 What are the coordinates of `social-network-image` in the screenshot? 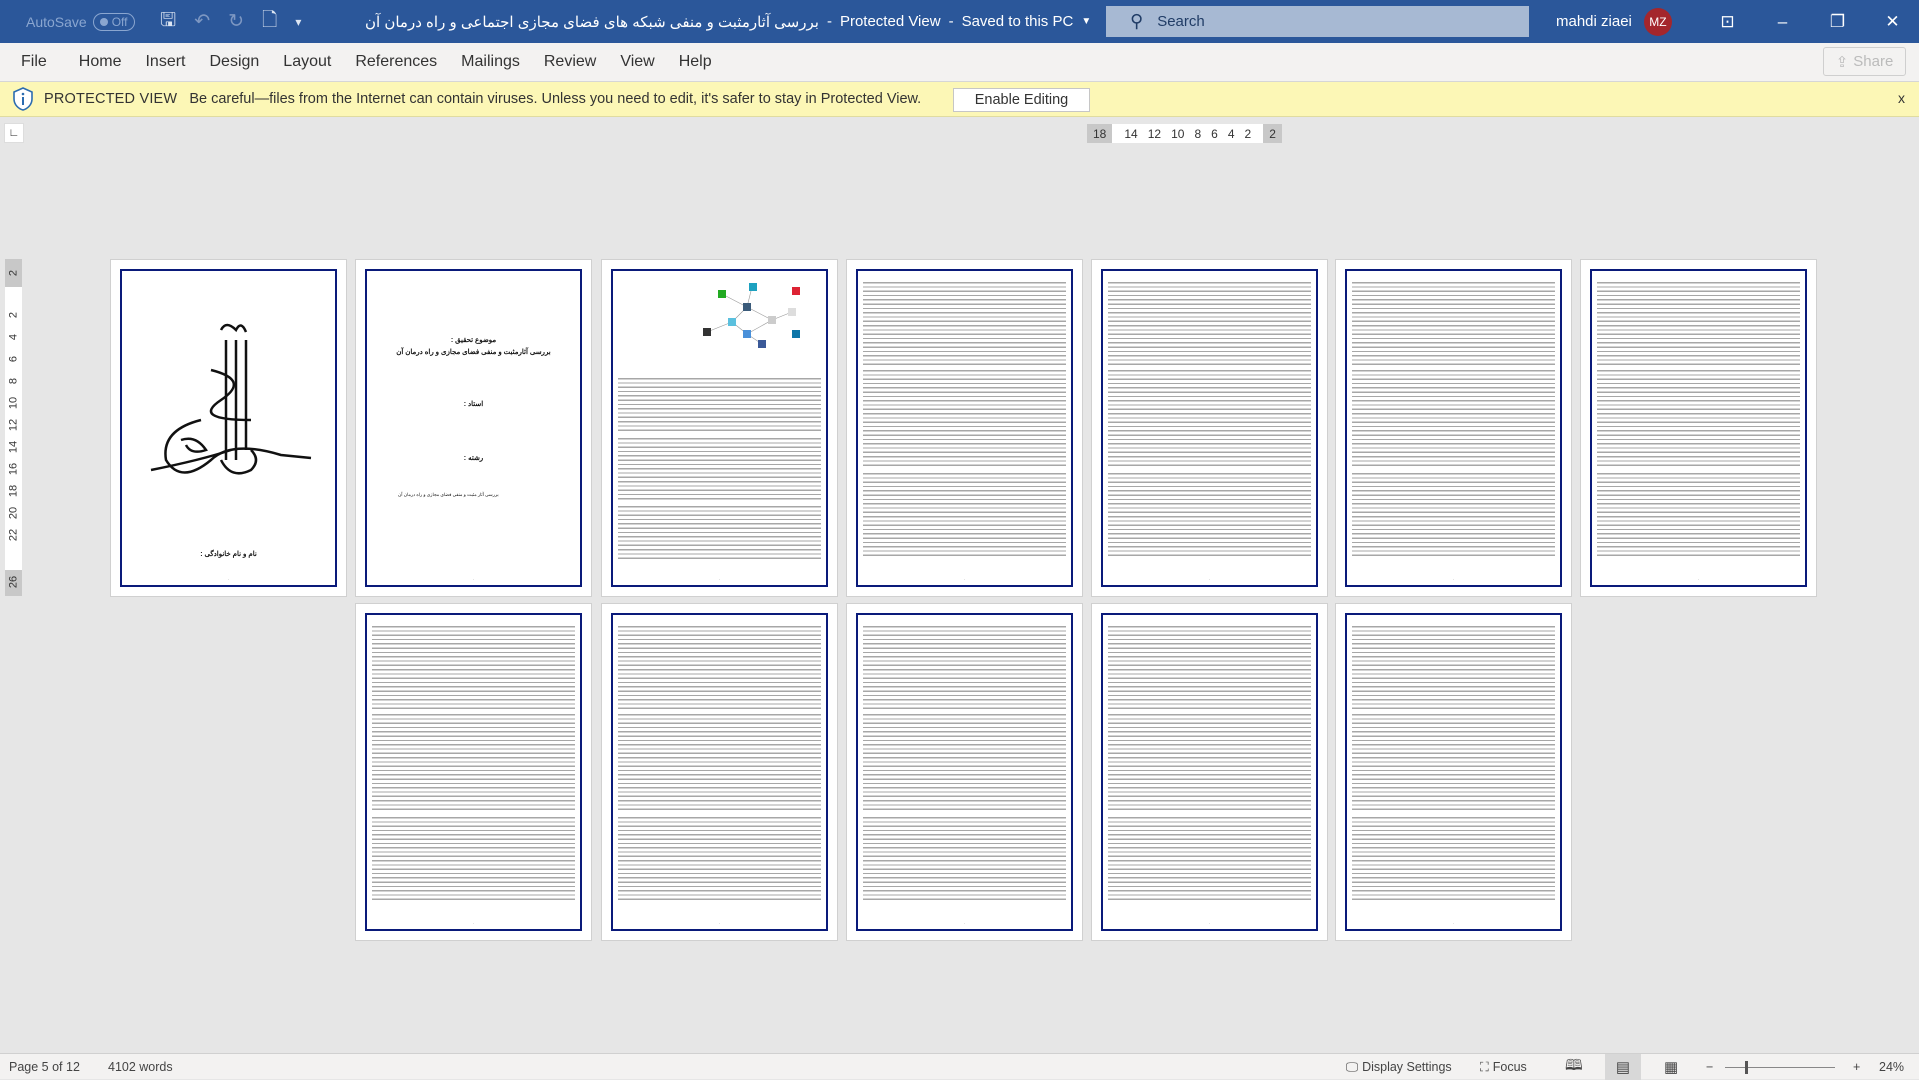 It's located at (751, 315).